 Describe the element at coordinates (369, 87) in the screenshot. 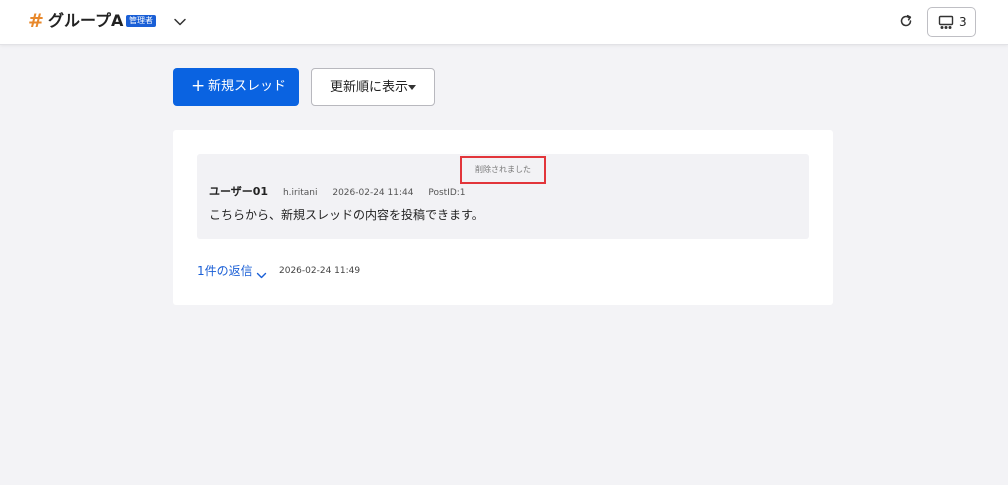

I see `sort-label: 更新順に表示` at that location.